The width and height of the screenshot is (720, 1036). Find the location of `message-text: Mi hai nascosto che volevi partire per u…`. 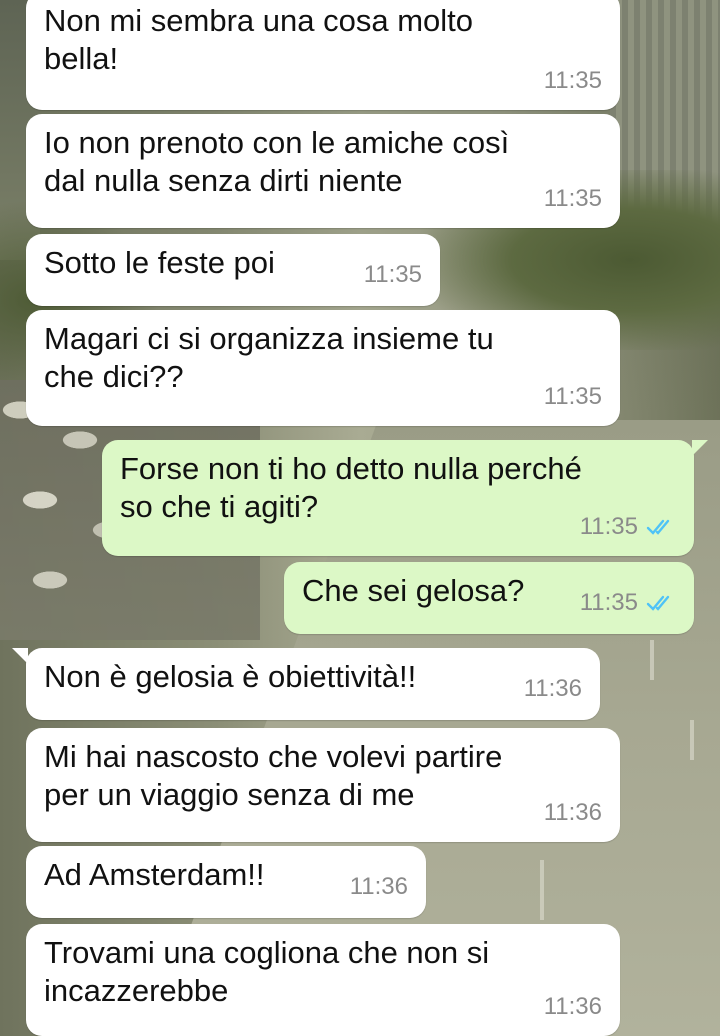

message-text: Mi hai nascosto che volevi partire per u… is located at coordinates (273, 775).